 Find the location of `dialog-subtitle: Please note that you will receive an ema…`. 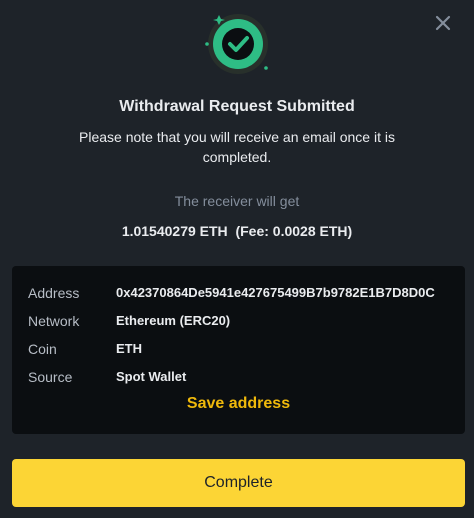

dialog-subtitle: Please note that you will receive an ema… is located at coordinates (237, 147).